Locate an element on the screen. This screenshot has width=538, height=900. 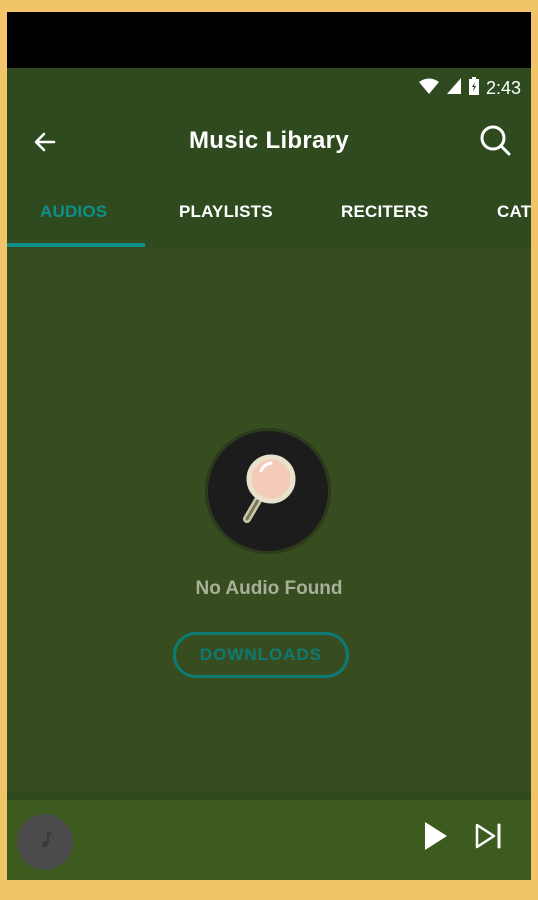
wifi-icon is located at coordinates (429, 88).